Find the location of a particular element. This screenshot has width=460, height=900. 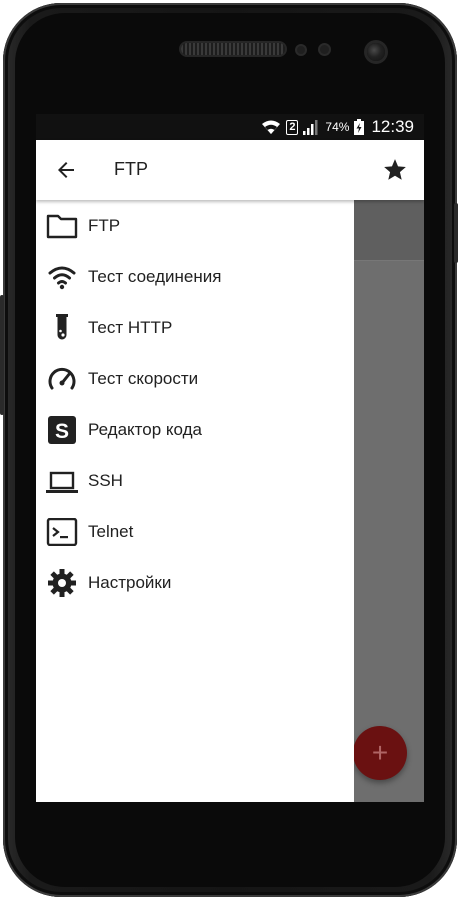

front-camera is located at coordinates (376, 52).